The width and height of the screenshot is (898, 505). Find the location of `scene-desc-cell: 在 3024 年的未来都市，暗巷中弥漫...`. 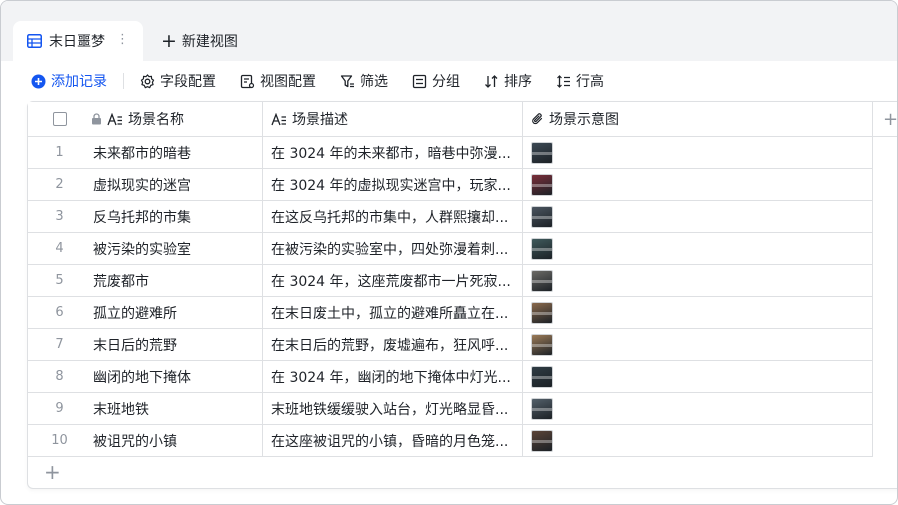

scene-desc-cell: 在 3024 年的未来都市，暗巷中弥漫... is located at coordinates (393, 152).